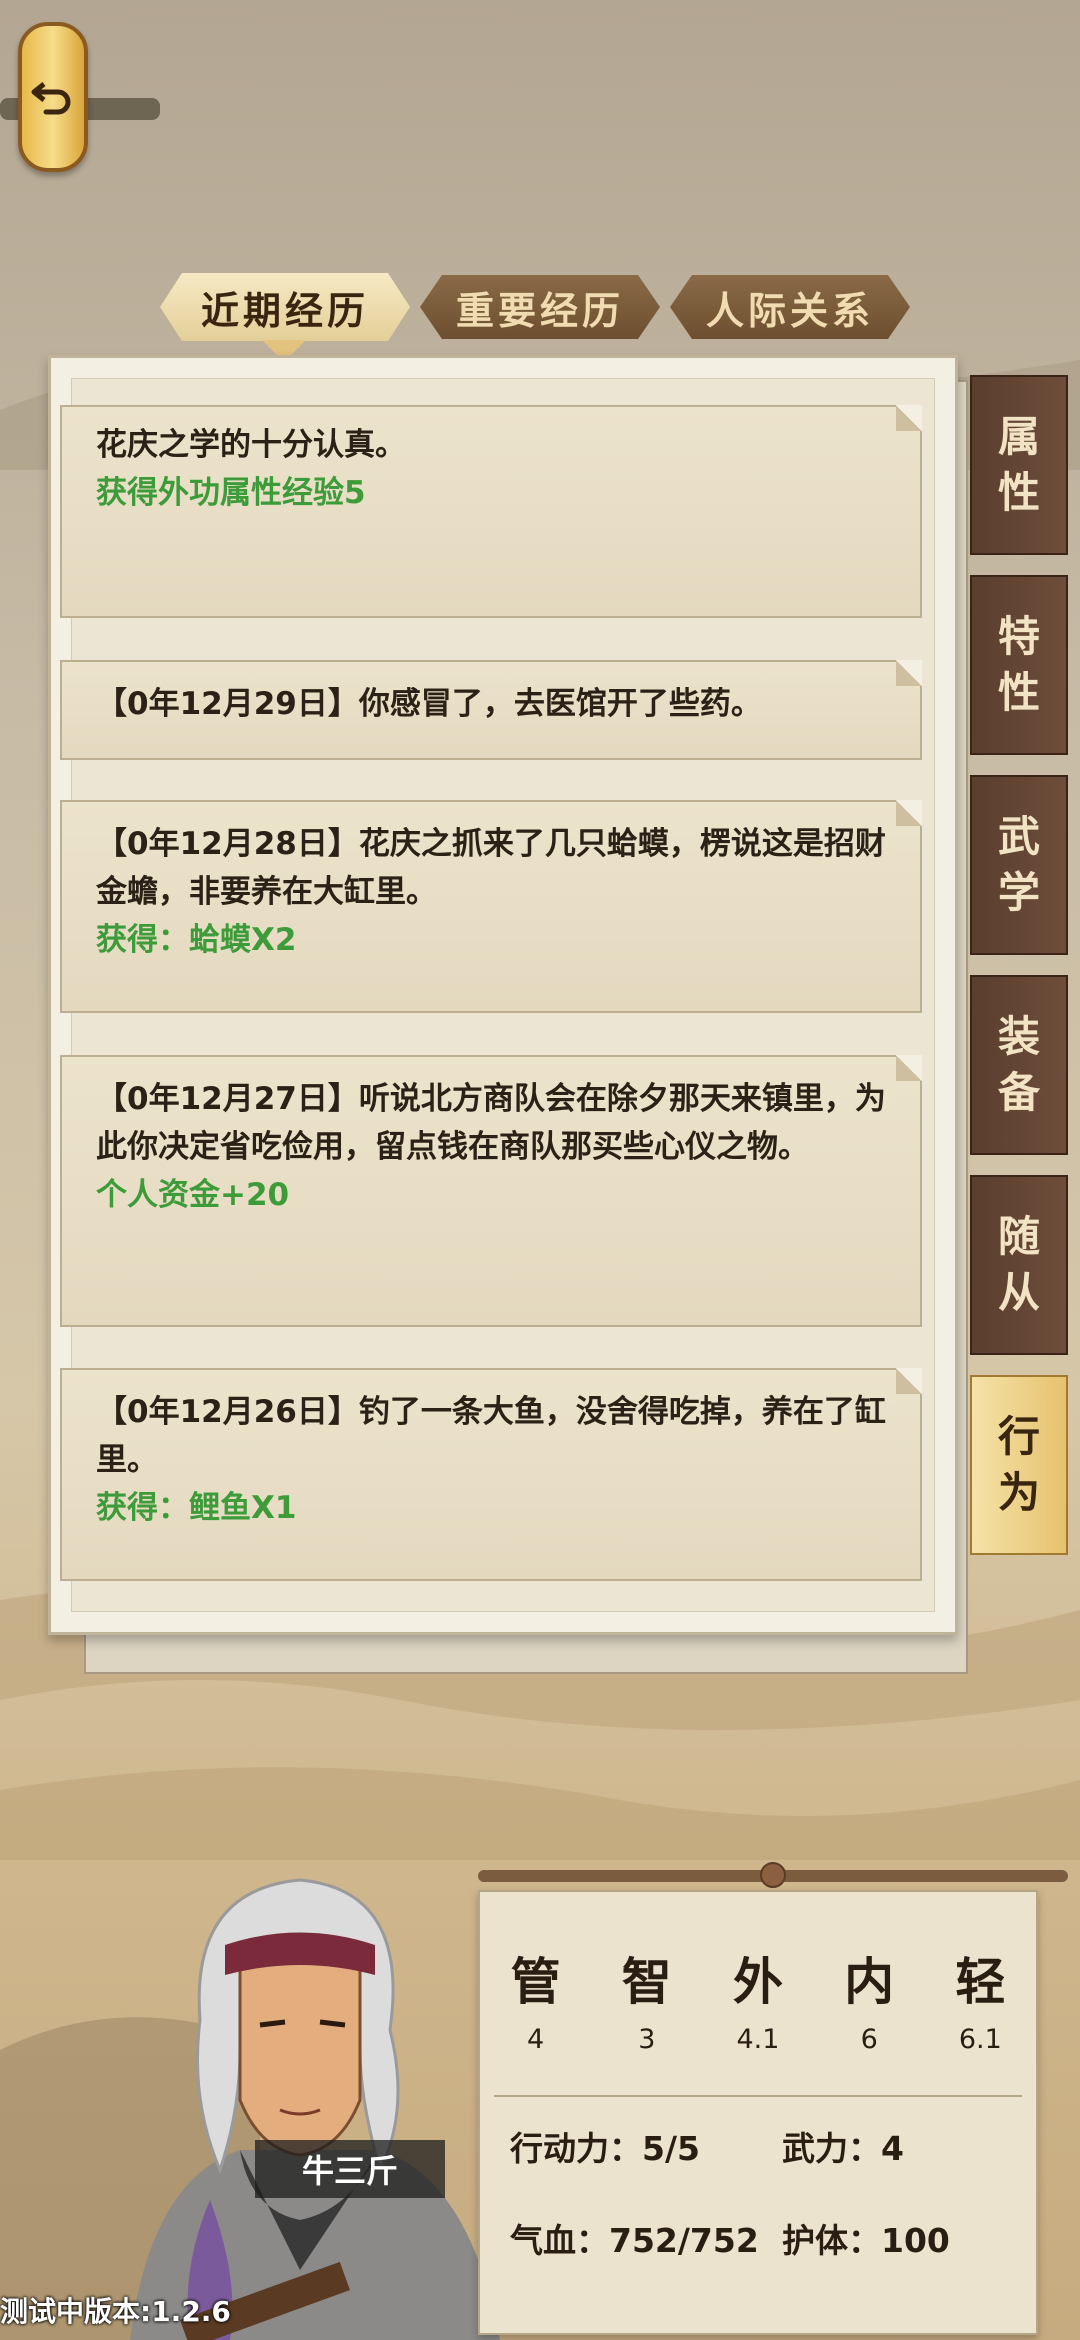 Image resolution: width=1080 pixels, height=2340 pixels. I want to click on stat-name: 管, so click(535, 1981).